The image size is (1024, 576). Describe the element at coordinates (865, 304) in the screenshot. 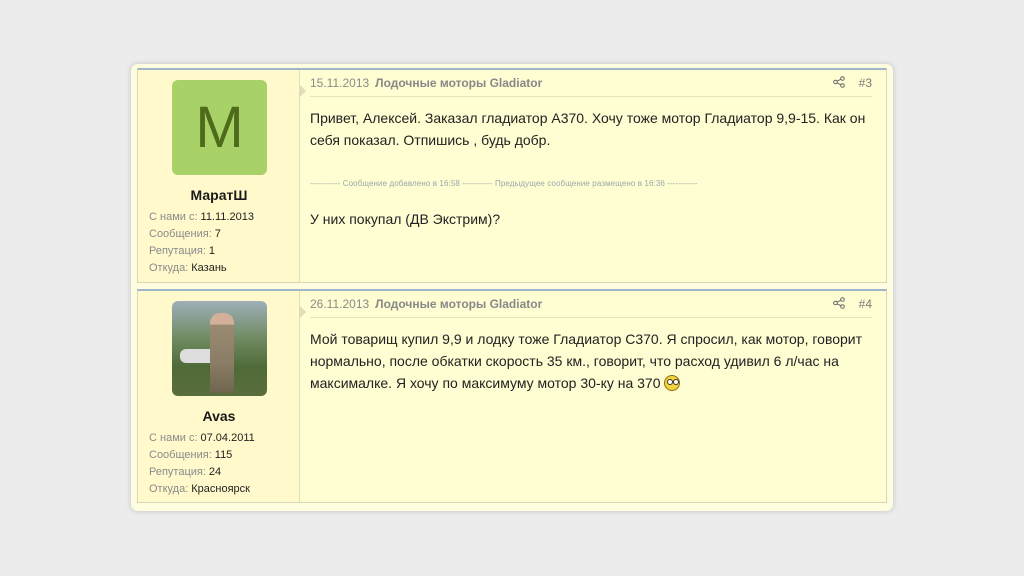

I see `post-number: #4` at that location.